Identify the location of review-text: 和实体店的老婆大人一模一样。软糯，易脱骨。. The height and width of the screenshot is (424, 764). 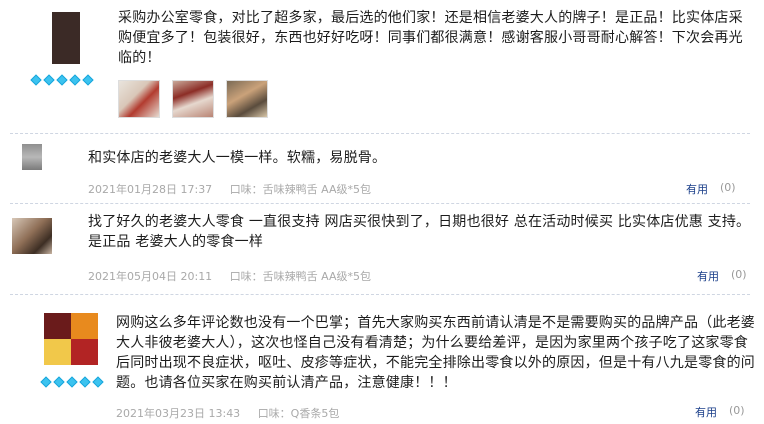
(237, 158).